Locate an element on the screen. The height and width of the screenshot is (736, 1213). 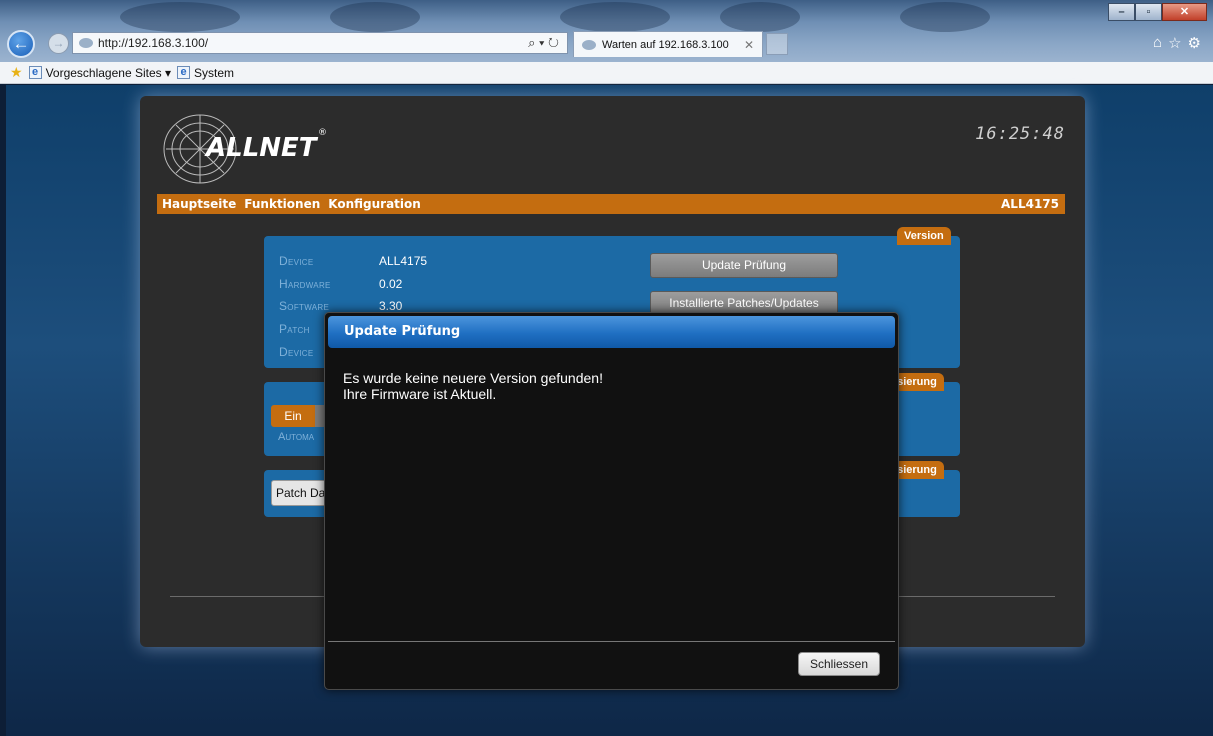
info-row-software: Software 3.30 is located at coordinates (340, 306).